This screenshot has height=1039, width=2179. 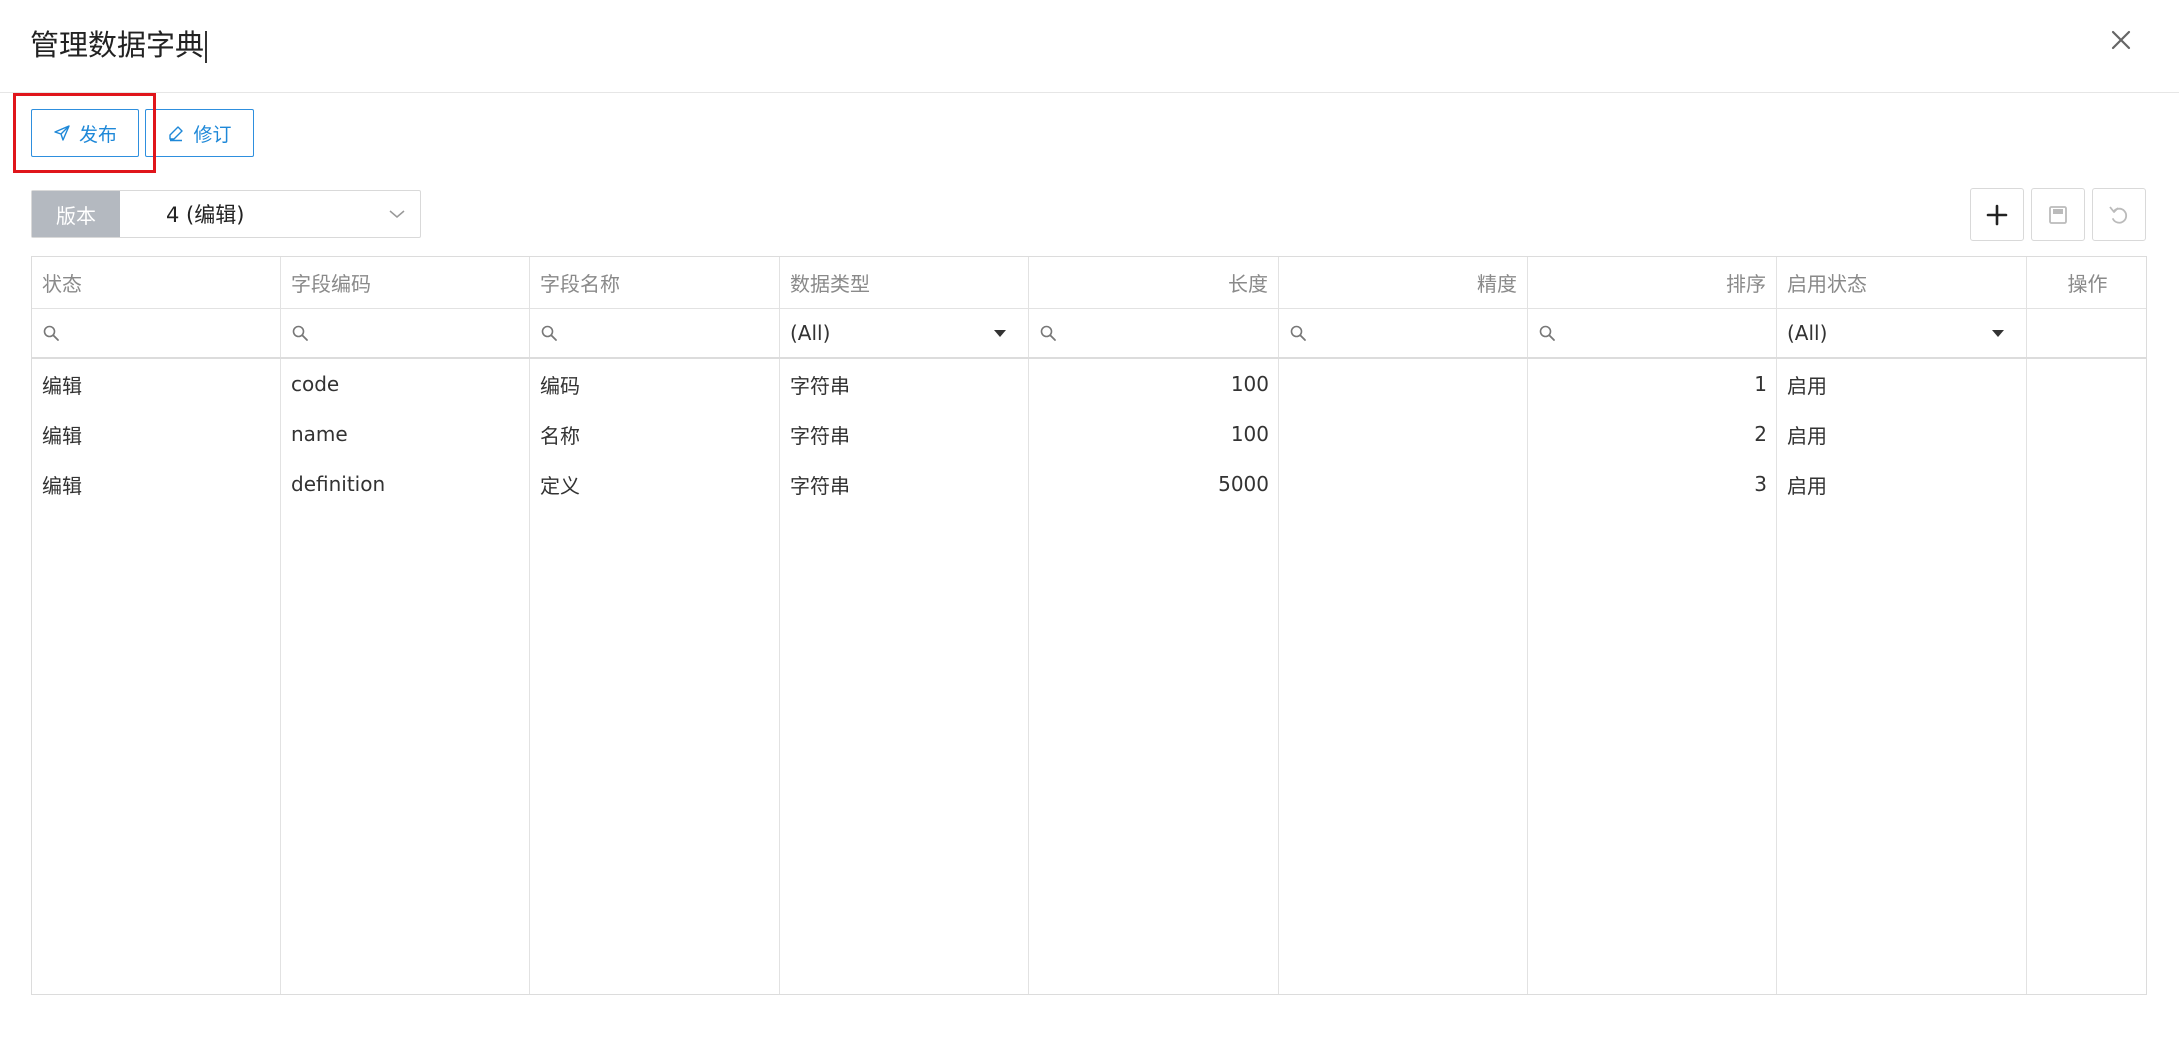 I want to click on dialog-title: 管理数据字典, so click(x=119, y=45).